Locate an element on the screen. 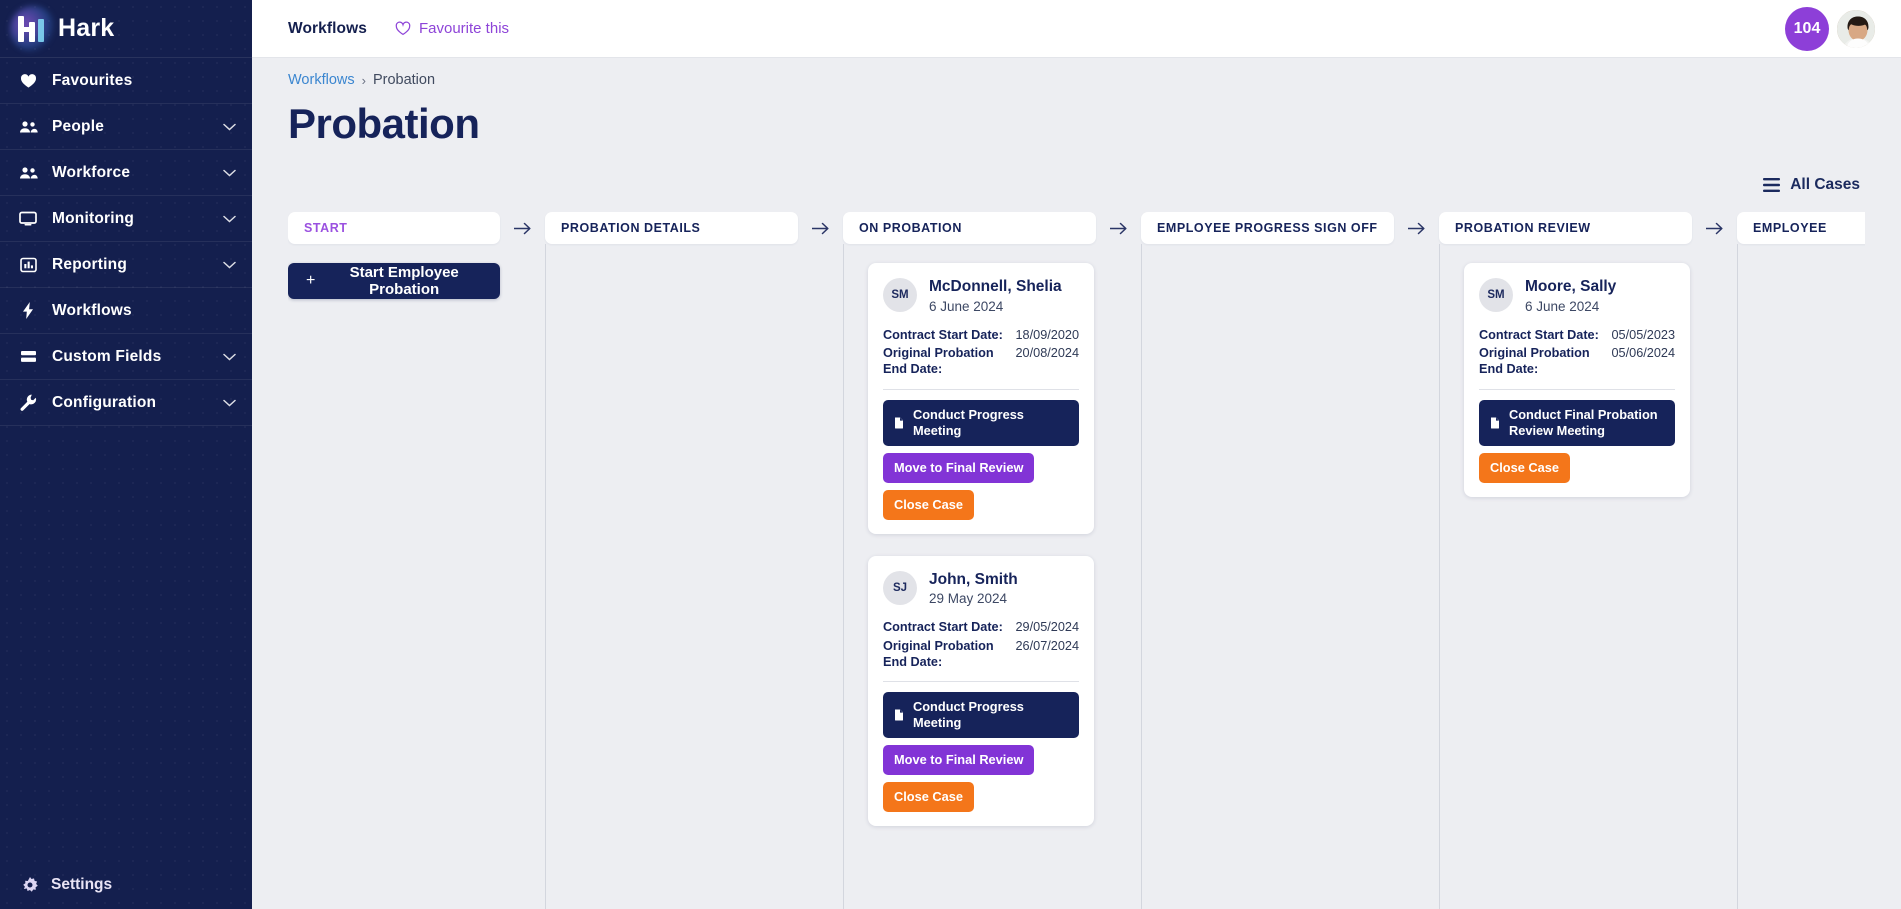 The height and width of the screenshot is (909, 1901). sidebar-item-label: Custom Fields is located at coordinates (107, 356).